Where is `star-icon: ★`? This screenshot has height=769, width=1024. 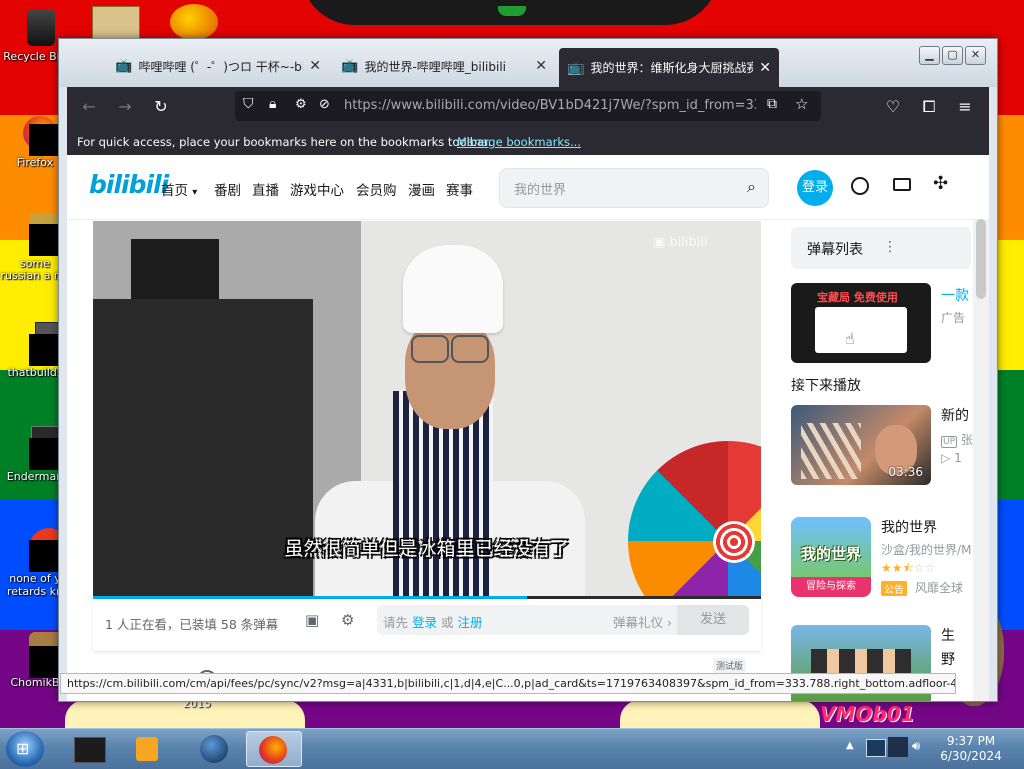
star-icon: ★ is located at coordinates (886, 568).